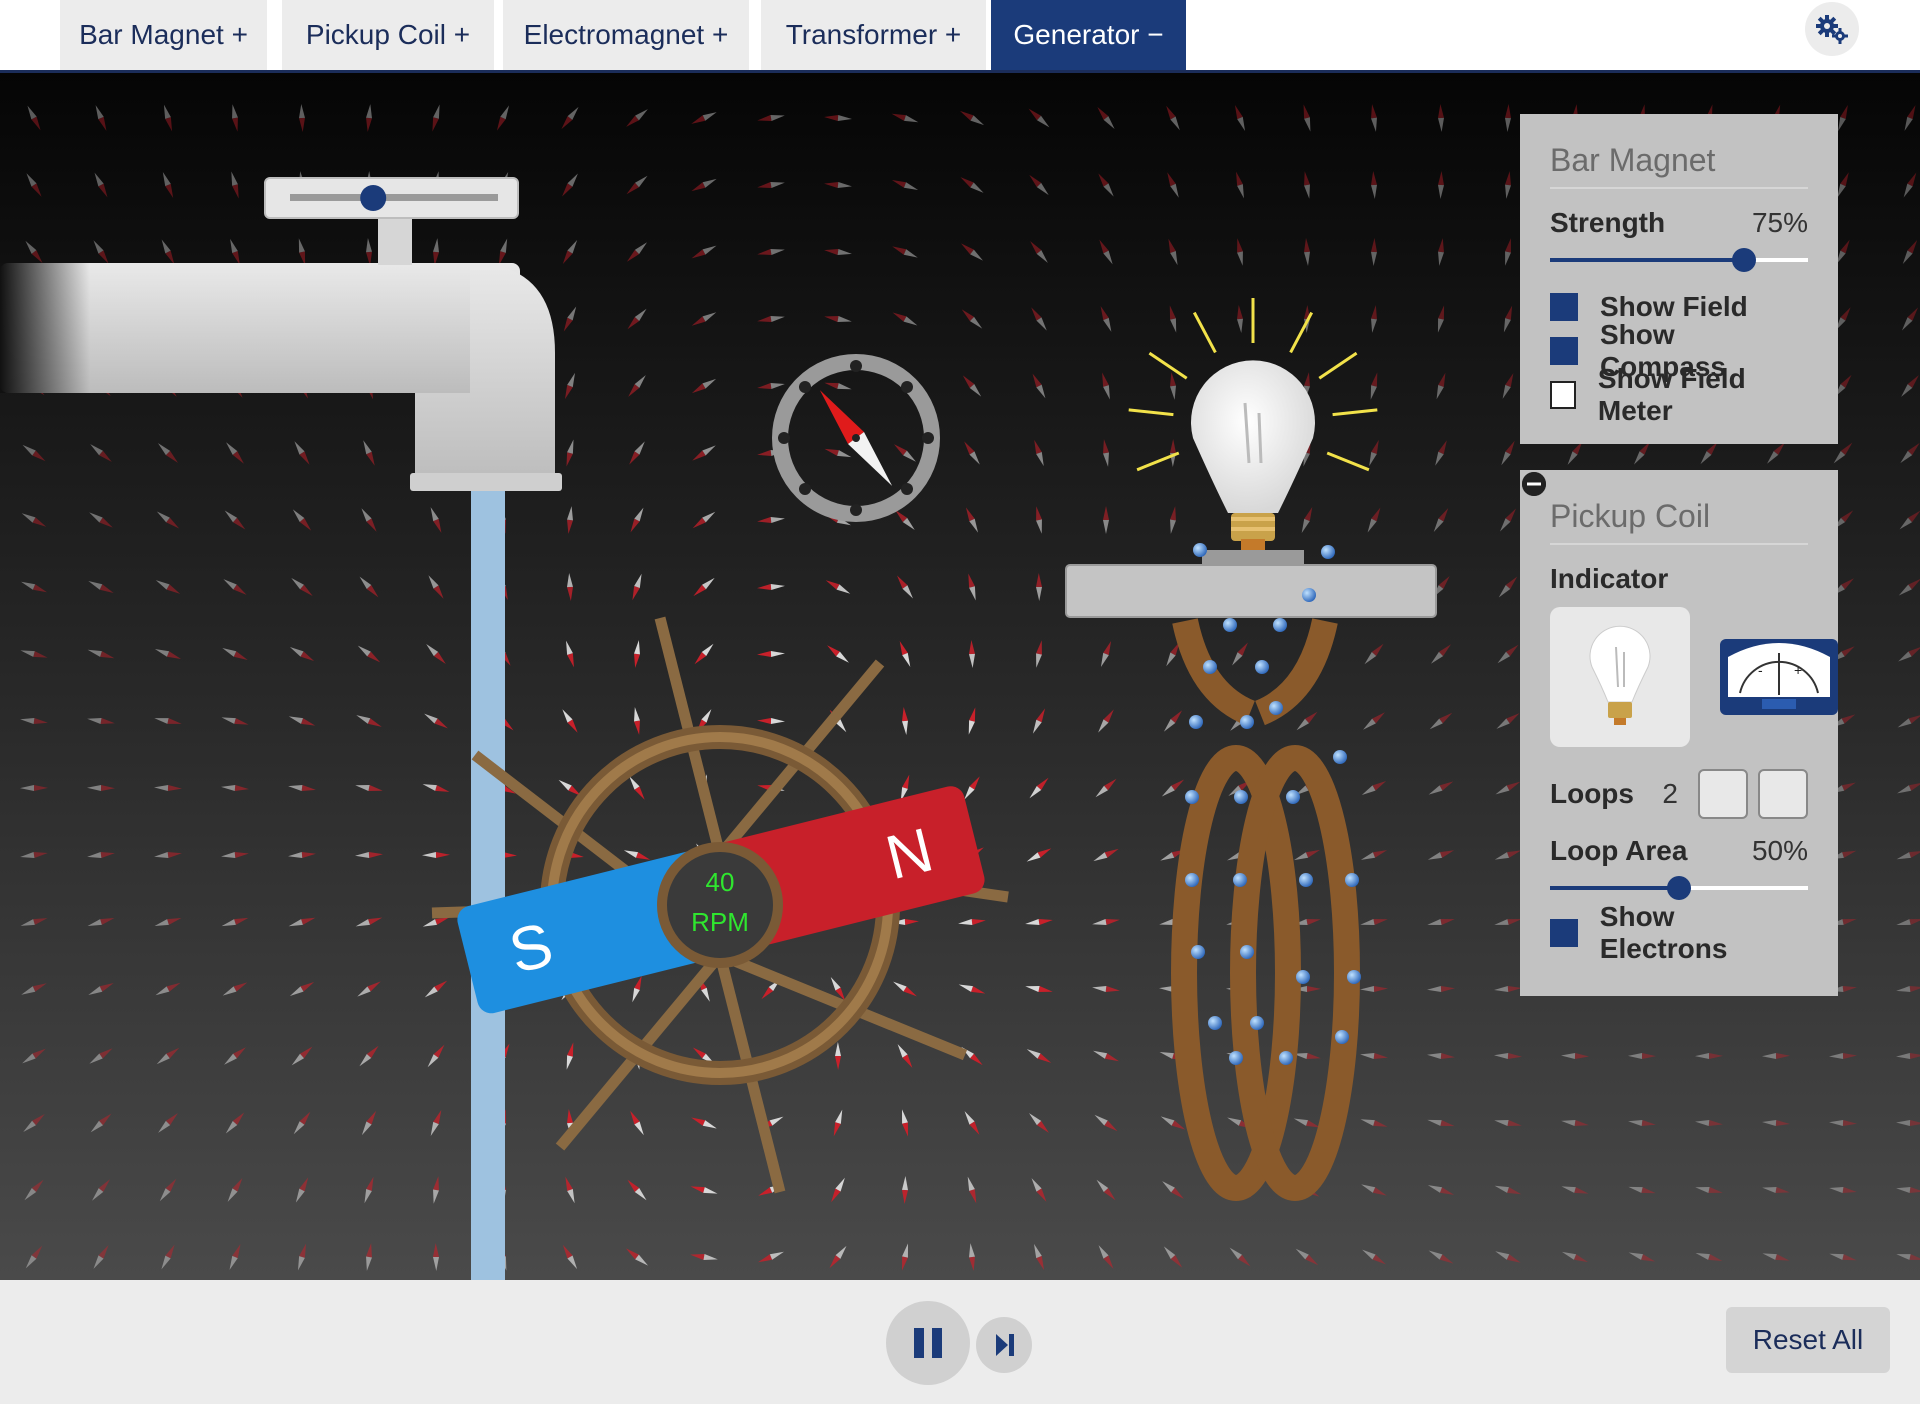 The height and width of the screenshot is (1404, 1920). What do you see at coordinates (1743, 260) in the screenshot?
I see `strength-slider-knob` at bounding box center [1743, 260].